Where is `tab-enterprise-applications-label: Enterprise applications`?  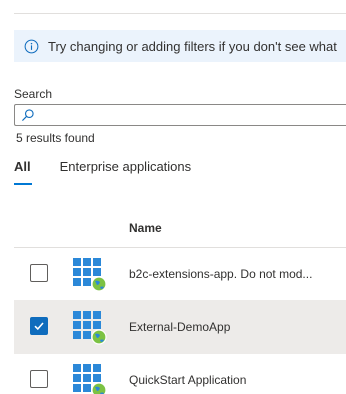 tab-enterprise-applications-label: Enterprise applications is located at coordinates (125, 166).